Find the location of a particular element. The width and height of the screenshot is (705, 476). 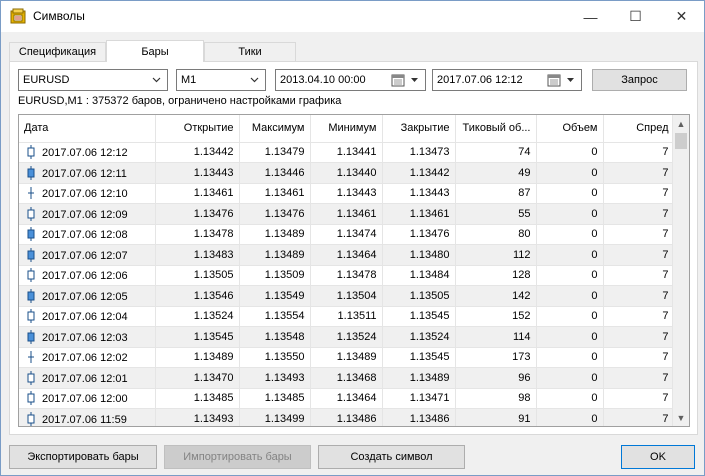

date-from-picker: 2013.04.10 00:00 is located at coordinates (350, 80).